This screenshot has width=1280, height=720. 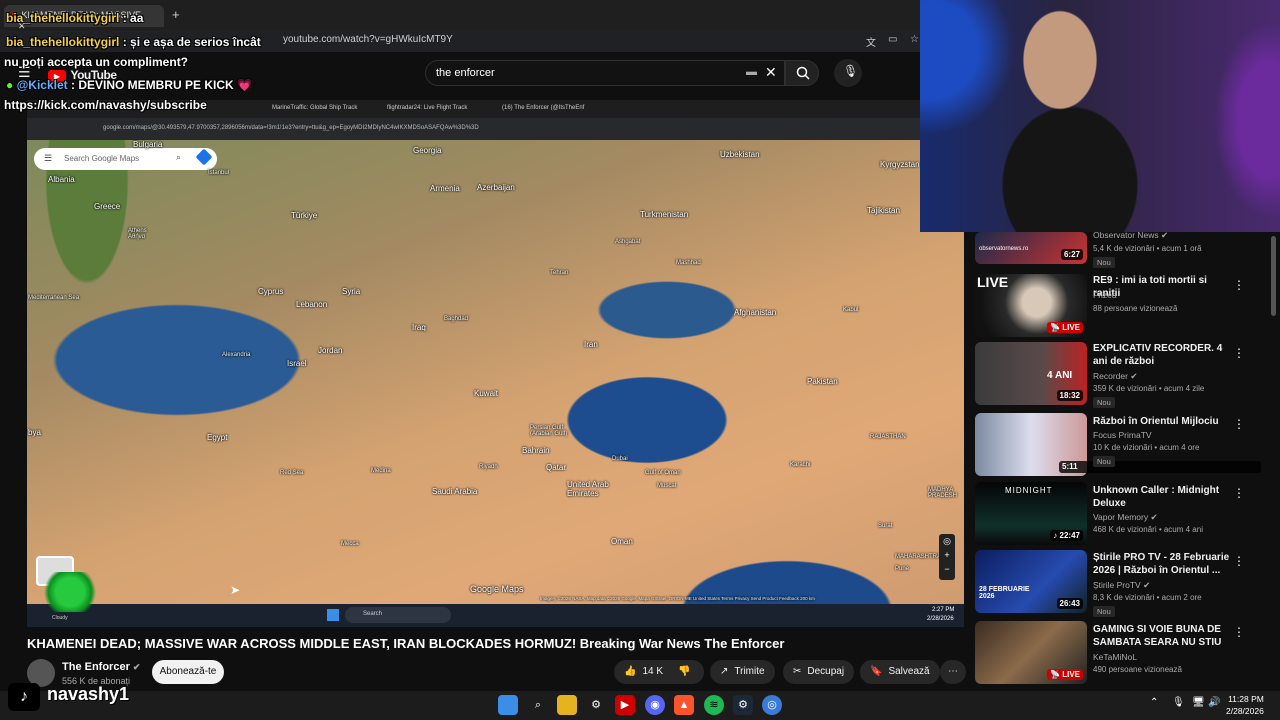 What do you see at coordinates (96, 62) in the screenshot?
I see `chat-message: nu poți accepta un compliment?` at bounding box center [96, 62].